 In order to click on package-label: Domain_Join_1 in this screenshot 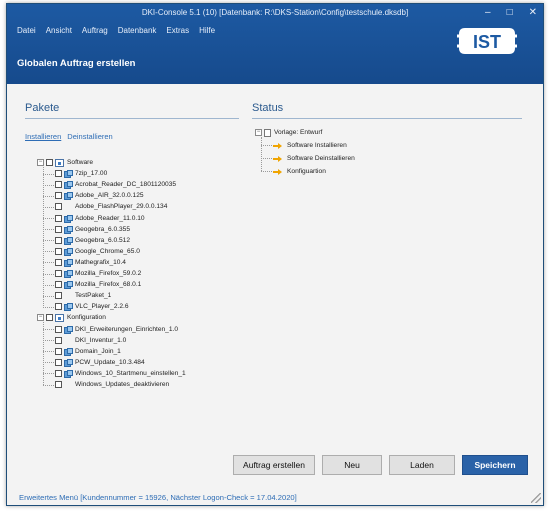, I will do `click(98, 351)`.